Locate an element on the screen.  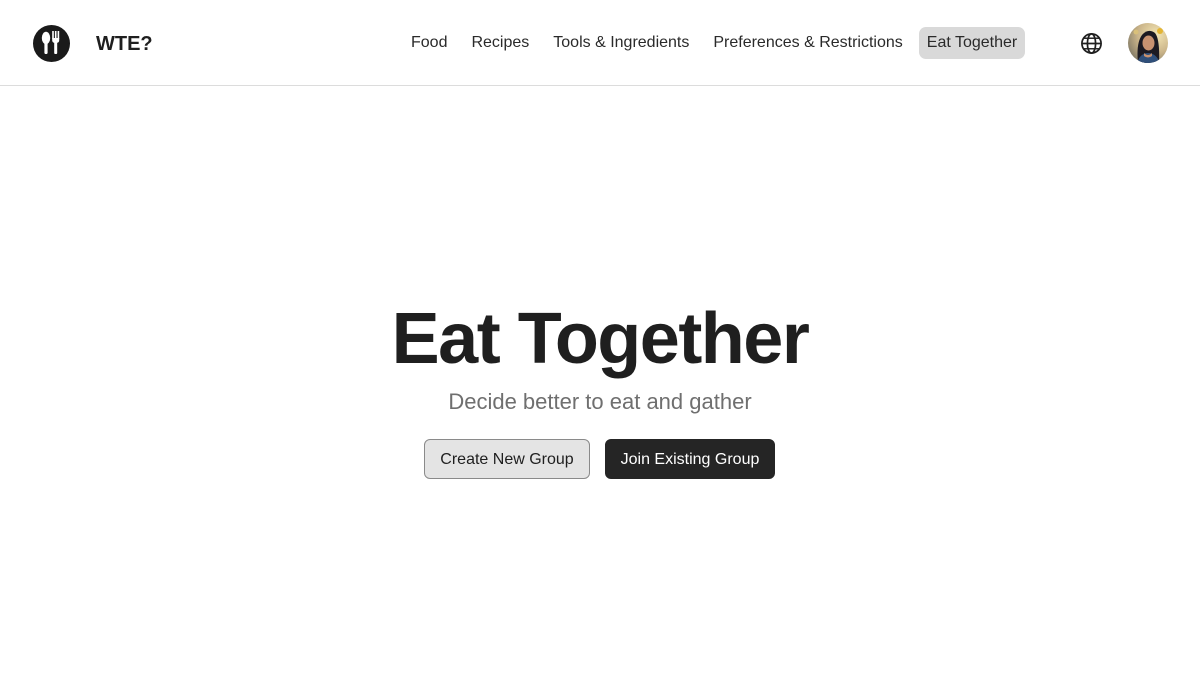
join-existing-group-button: Join Existing Group is located at coordinates (690, 459).